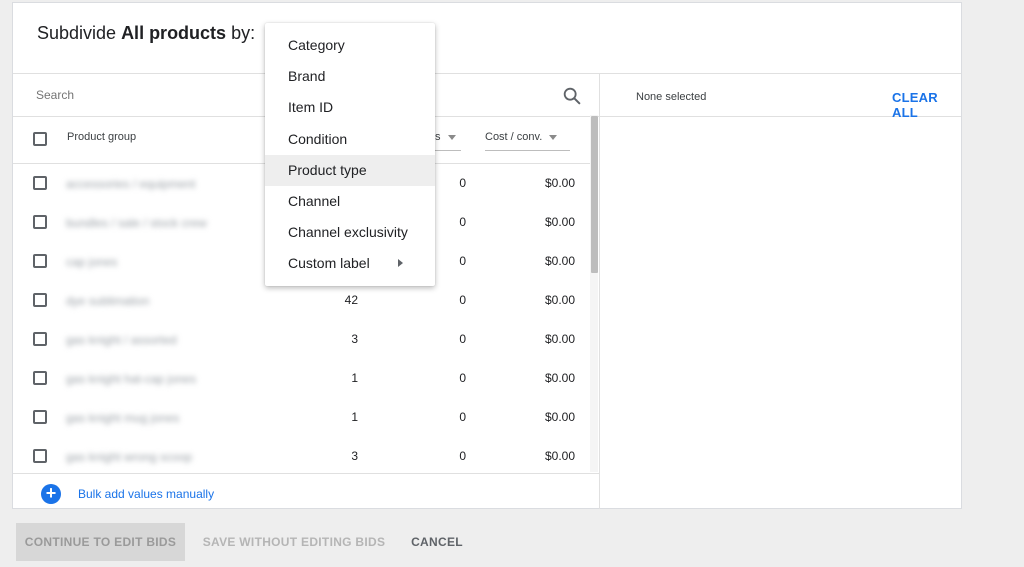 This screenshot has width=1024, height=567. I want to click on menu-item-category: Category, so click(350, 45).